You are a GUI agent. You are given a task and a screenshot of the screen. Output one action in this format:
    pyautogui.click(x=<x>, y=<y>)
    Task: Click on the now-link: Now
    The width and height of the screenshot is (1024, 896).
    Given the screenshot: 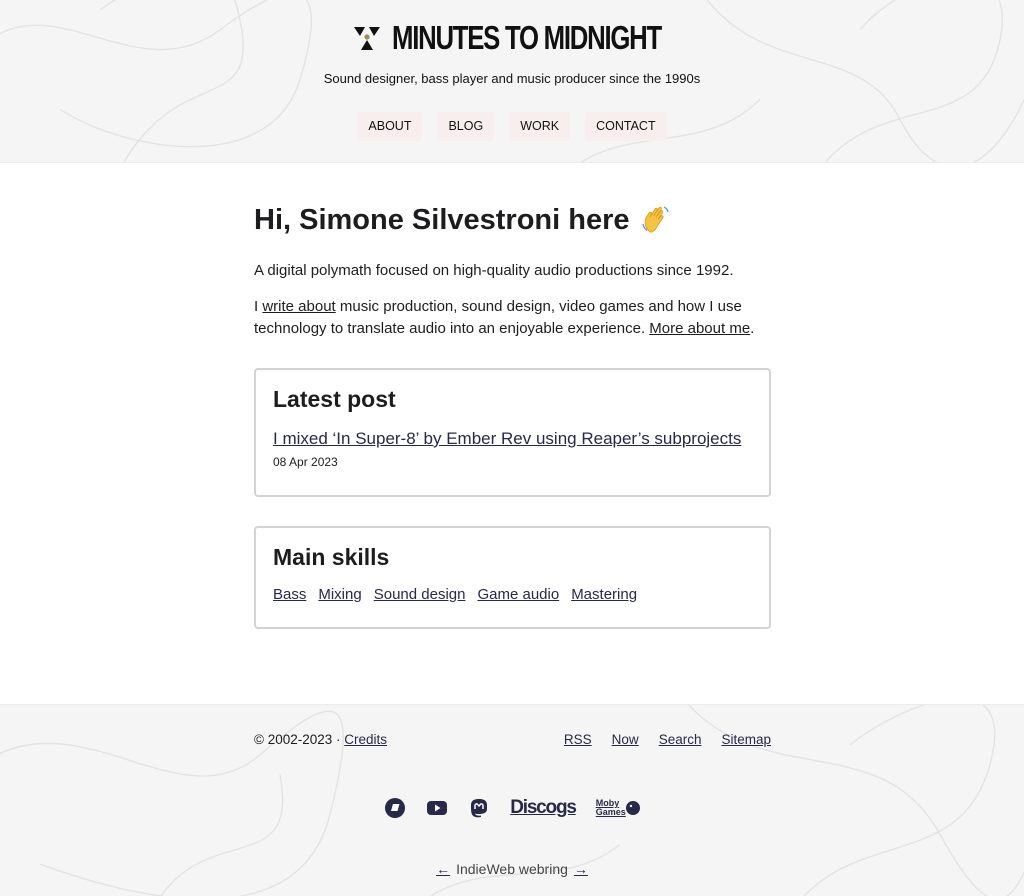 What is the action you would take?
    pyautogui.click(x=625, y=739)
    